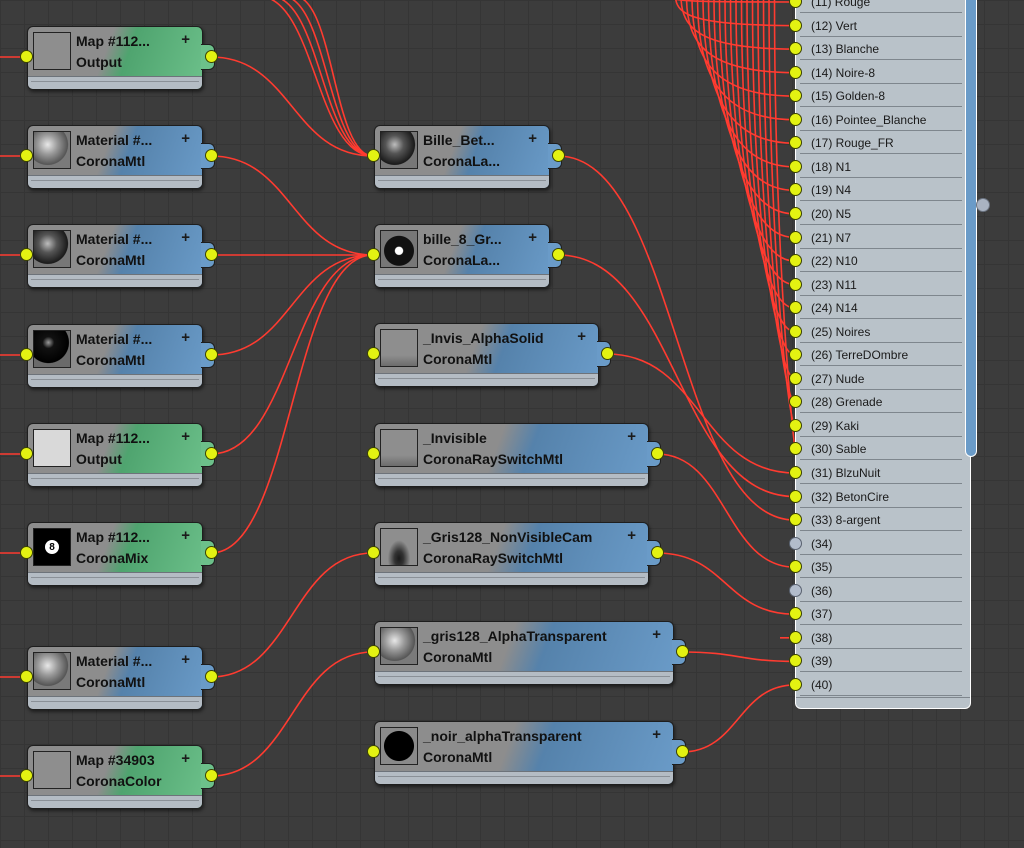 This screenshot has height=848, width=1024. Describe the element at coordinates (115, 356) in the screenshot. I see `node-material-c: Material #... CoronaMtl +` at that location.